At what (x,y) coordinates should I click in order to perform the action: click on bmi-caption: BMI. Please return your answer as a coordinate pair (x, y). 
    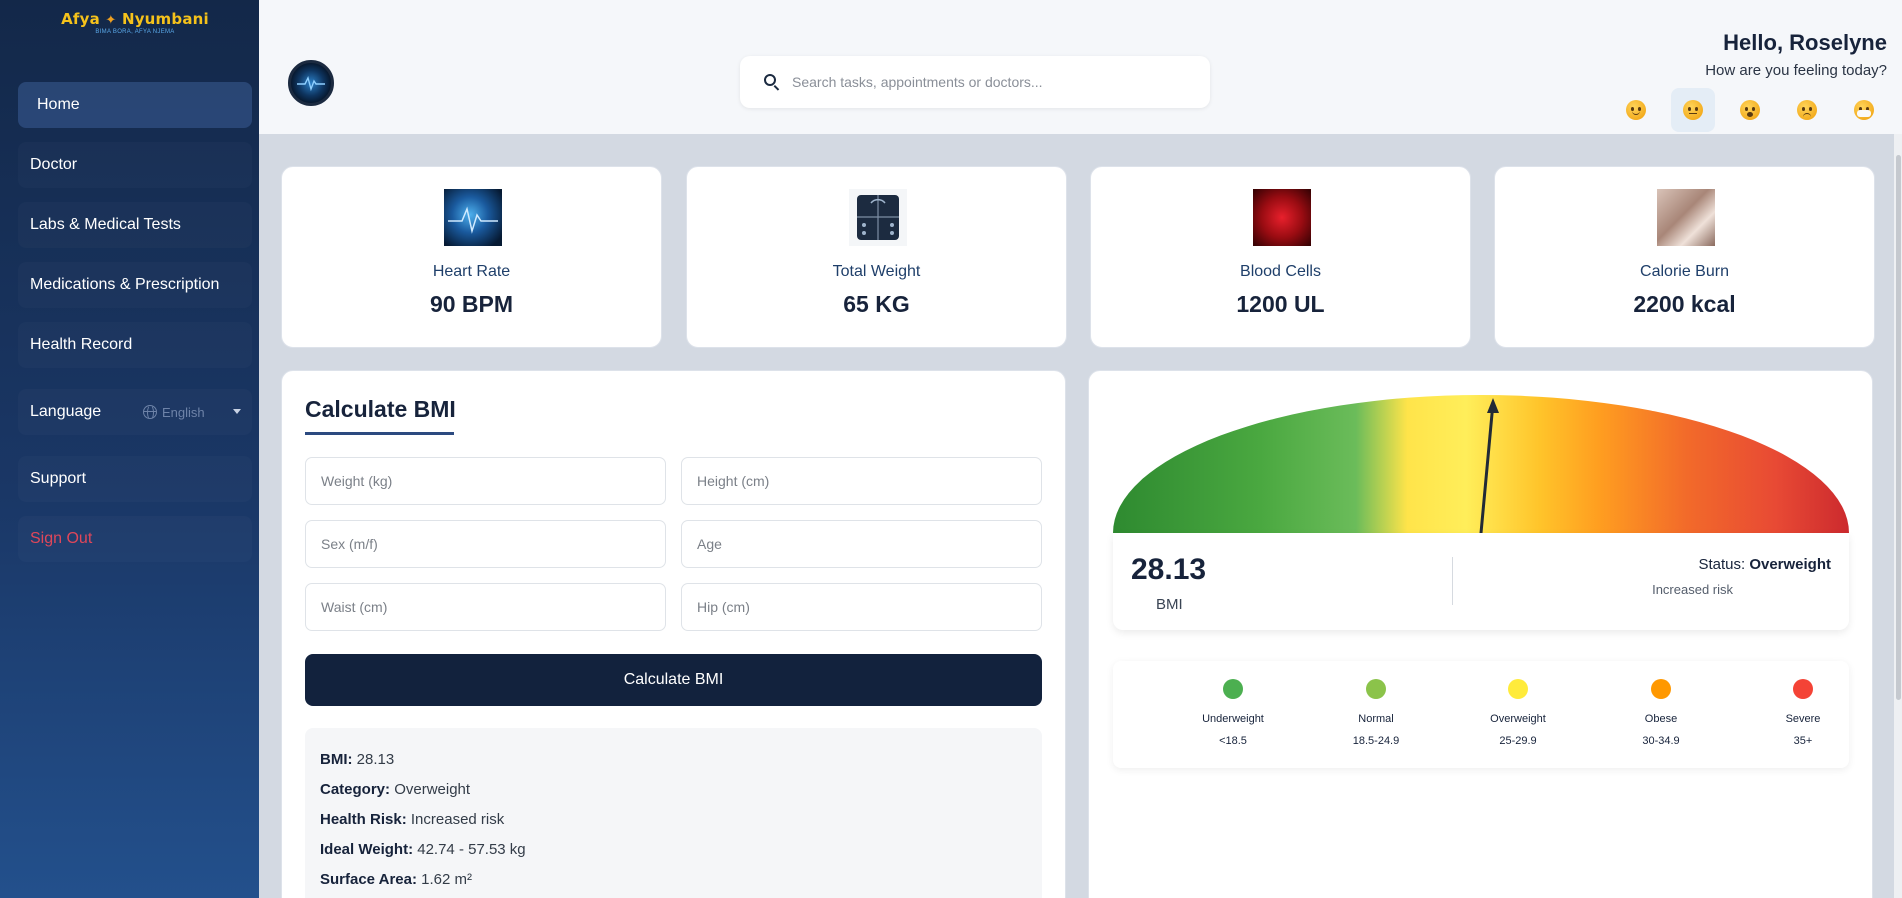
    Looking at the image, I should click on (1169, 604).